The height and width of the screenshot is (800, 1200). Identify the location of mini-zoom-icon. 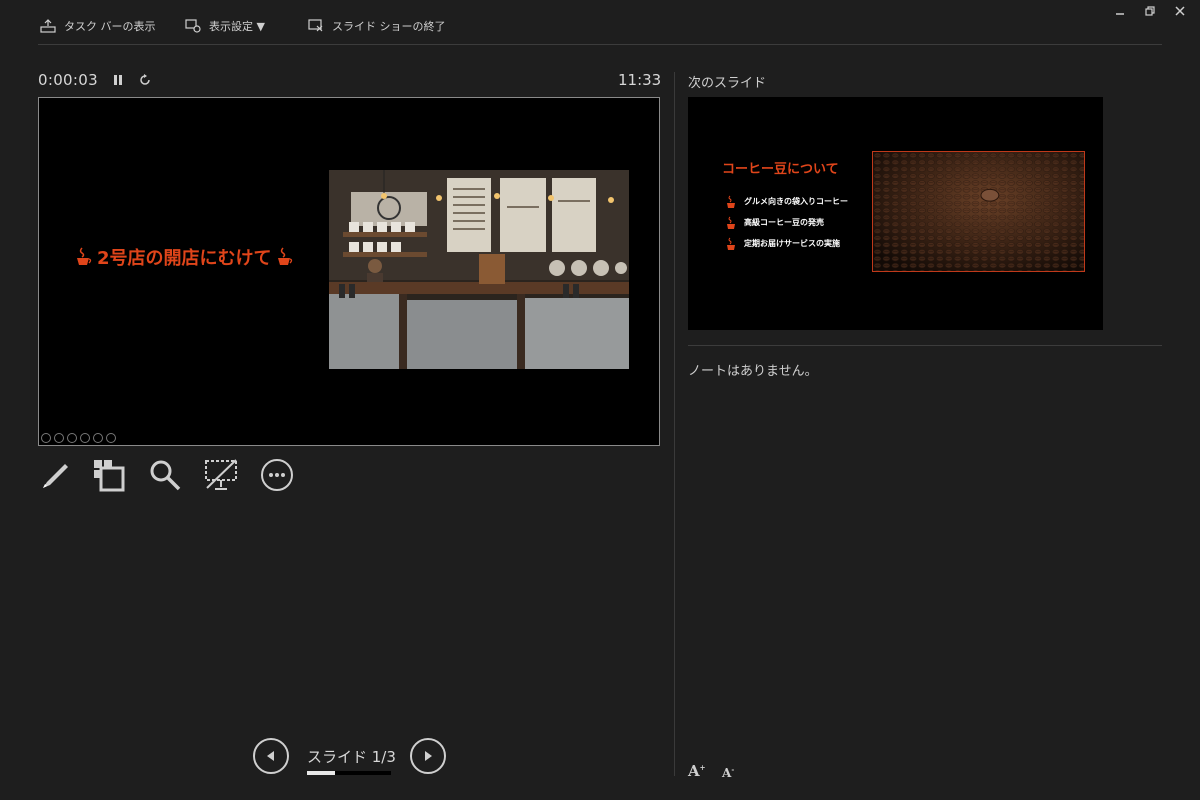
(98, 438).